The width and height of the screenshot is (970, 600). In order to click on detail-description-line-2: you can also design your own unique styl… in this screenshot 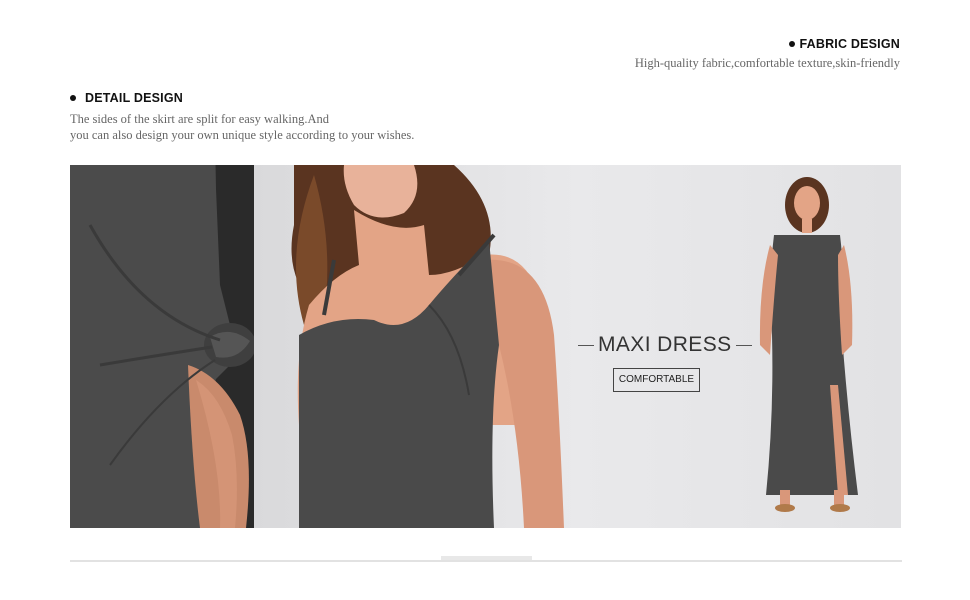, I will do `click(242, 135)`.